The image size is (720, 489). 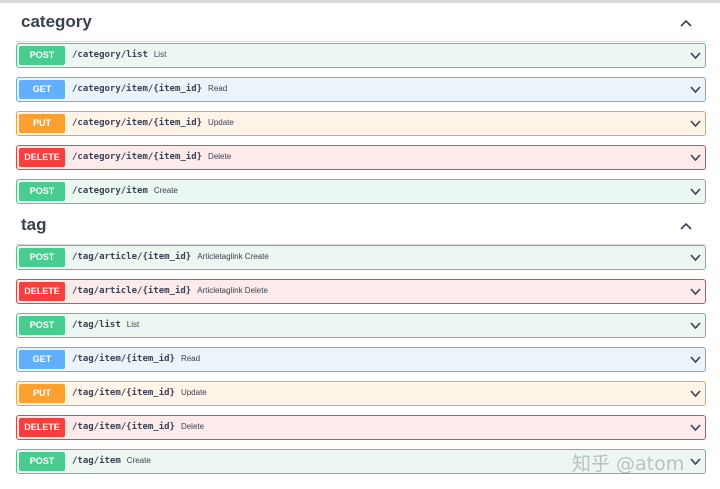 What do you see at coordinates (361, 461) in the screenshot?
I see `operation-post-tag-item: POST /tag/itemCreate` at bounding box center [361, 461].